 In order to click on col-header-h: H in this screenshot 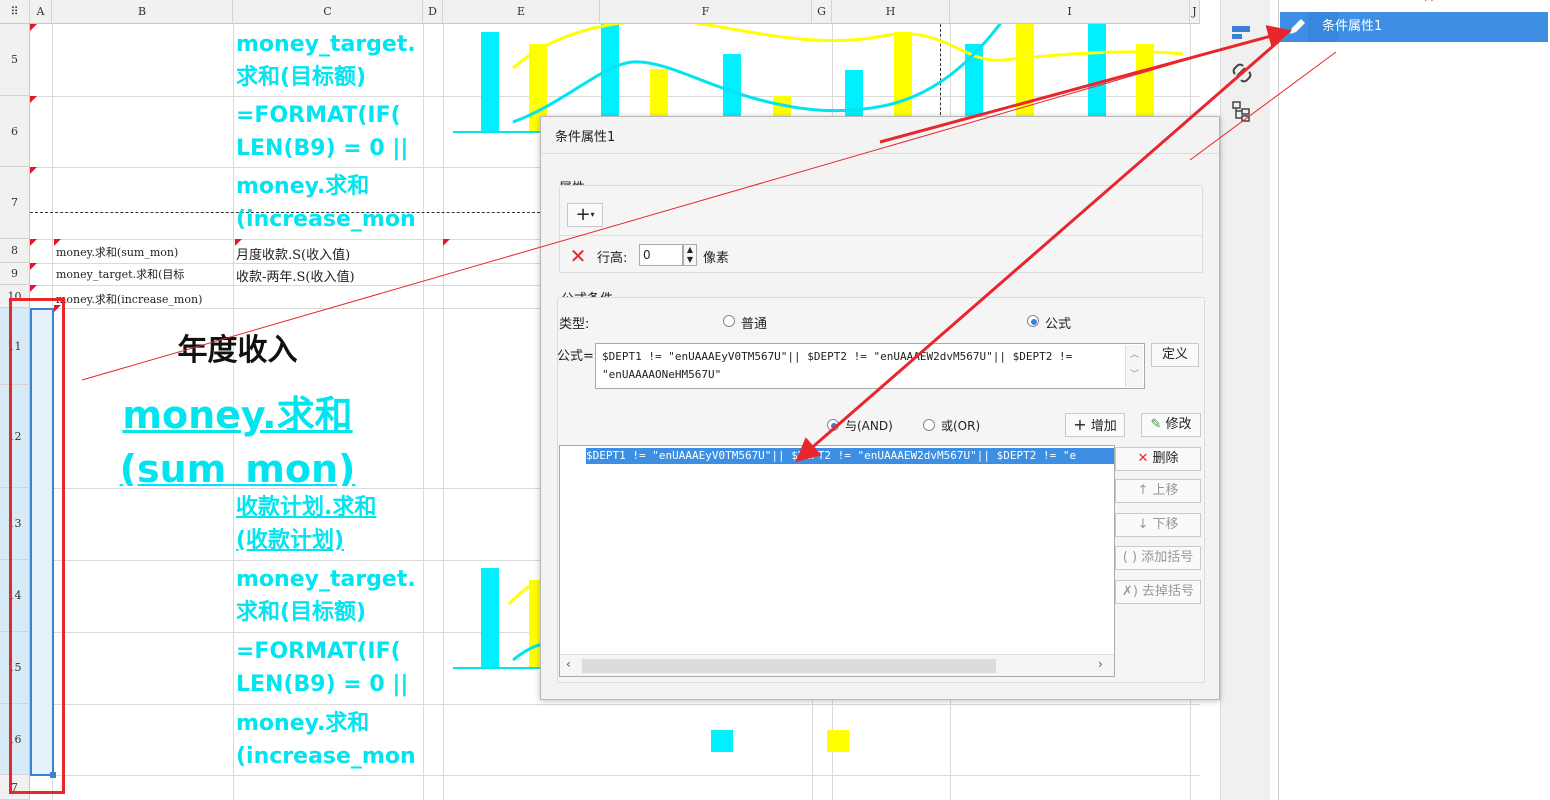, I will do `click(891, 12)`.